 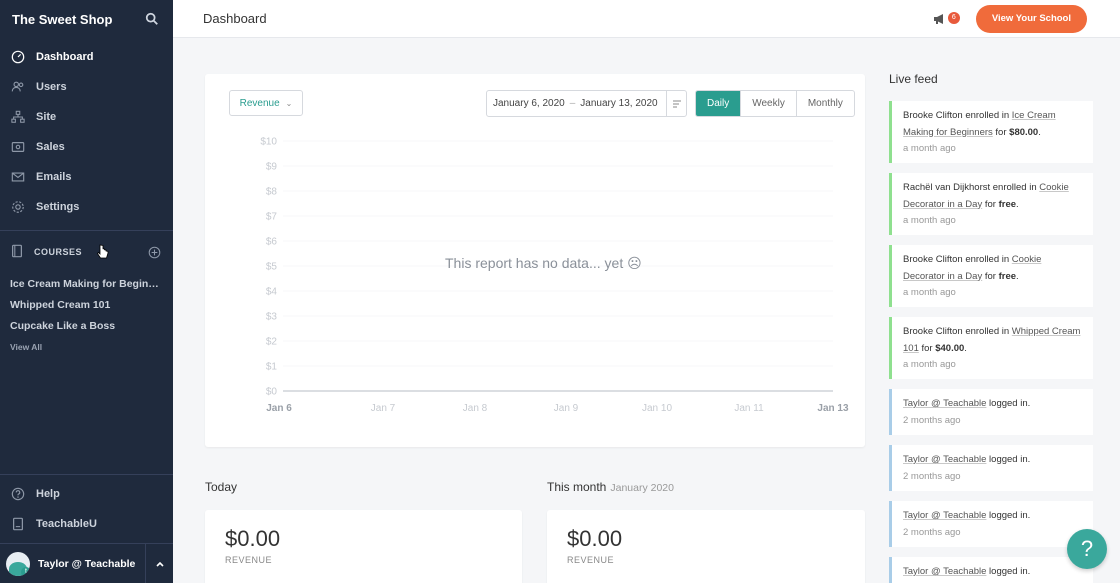 What do you see at coordinates (646, 19) in the screenshot?
I see `topbar: Dashboard 6 View Your School` at bounding box center [646, 19].